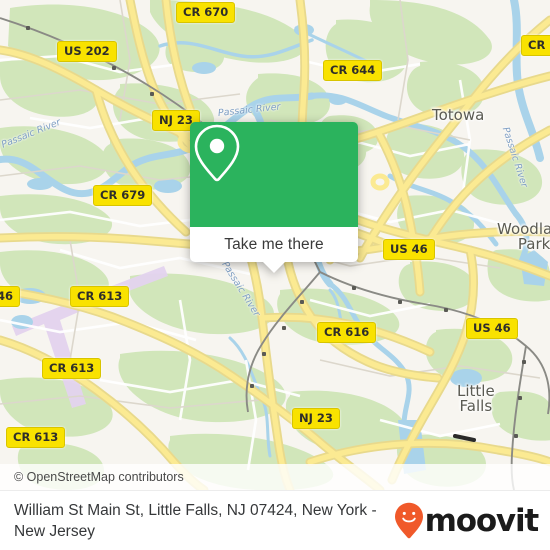 The width and height of the screenshot is (550, 550). I want to click on take-me-there-label: Take me there, so click(274, 244).